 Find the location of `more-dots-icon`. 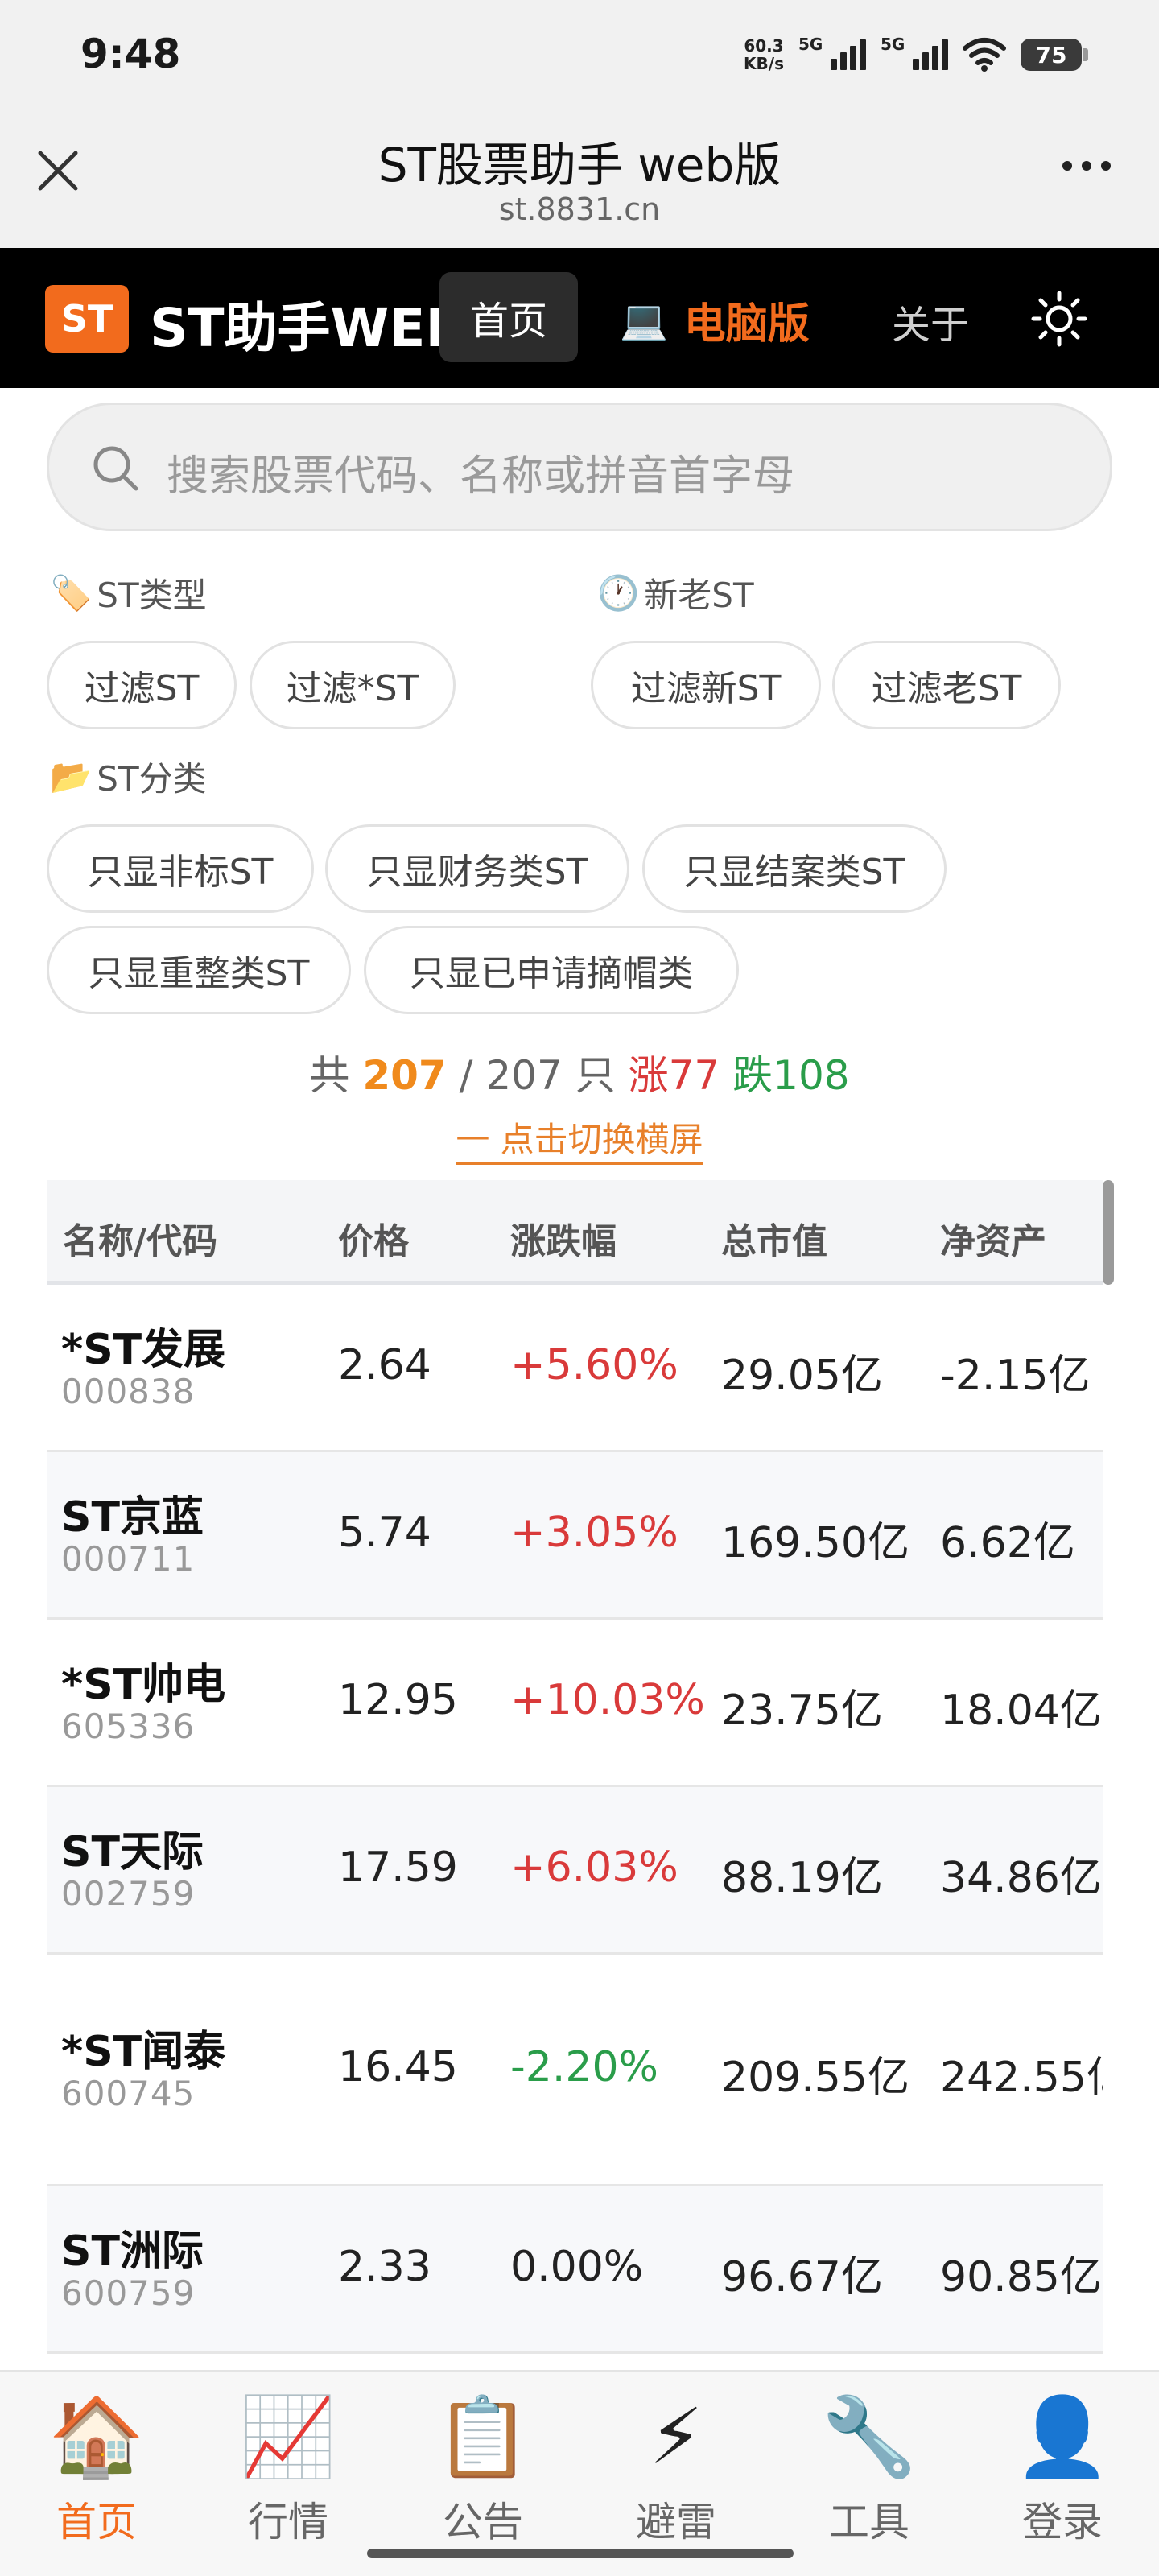

more-dots-icon is located at coordinates (1067, 166).